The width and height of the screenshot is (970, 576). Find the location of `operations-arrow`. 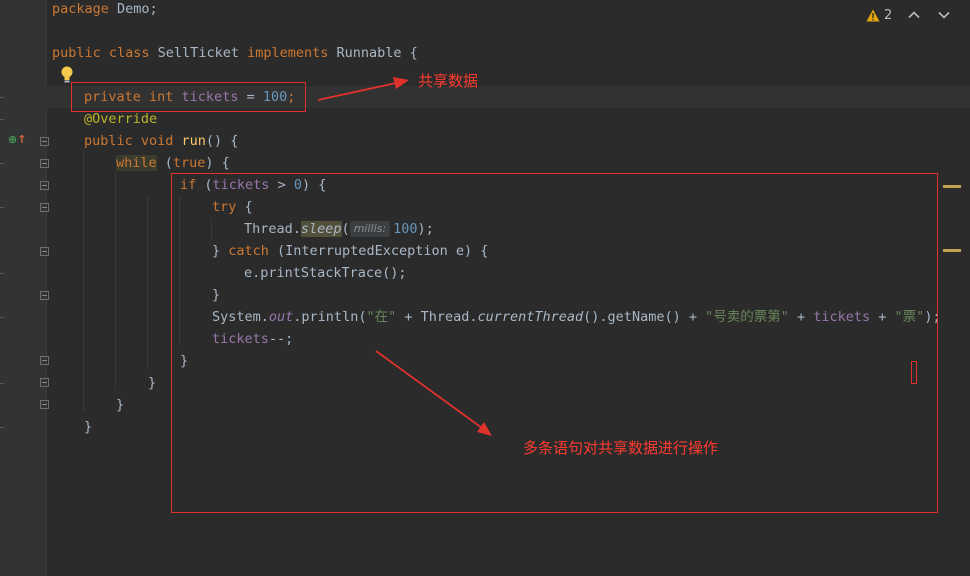

operations-arrow is located at coordinates (429, 389).